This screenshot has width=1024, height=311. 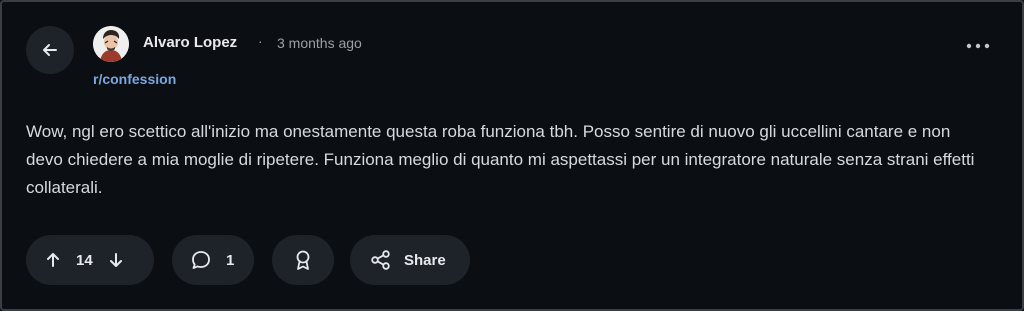 What do you see at coordinates (134, 79) in the screenshot?
I see `subreddit-link: r/confession` at bounding box center [134, 79].